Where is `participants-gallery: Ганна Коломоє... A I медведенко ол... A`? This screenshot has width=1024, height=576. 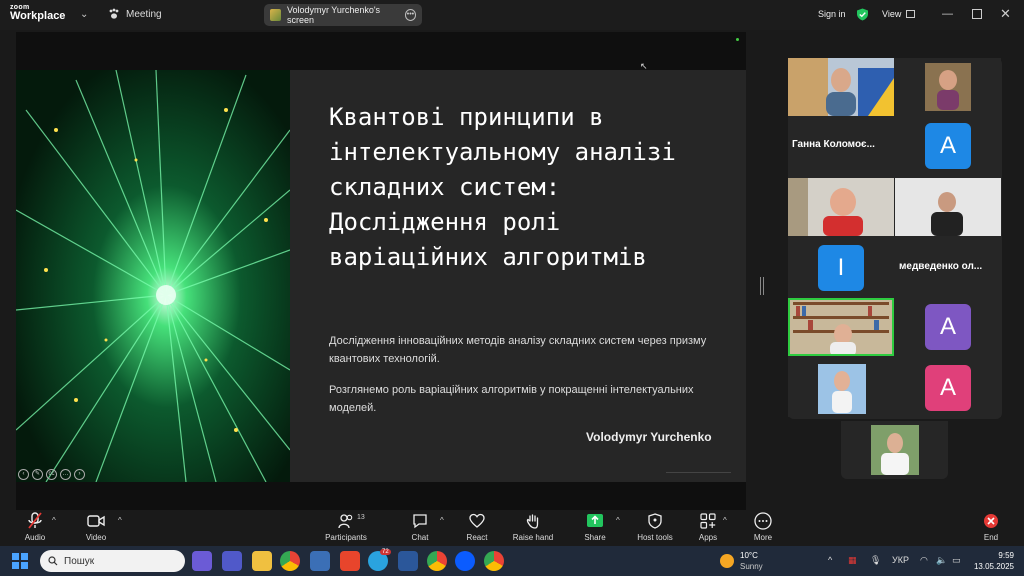
participants-gallery: Ганна Коломоє... A I медведенко ол... A is located at coordinates (895, 238).